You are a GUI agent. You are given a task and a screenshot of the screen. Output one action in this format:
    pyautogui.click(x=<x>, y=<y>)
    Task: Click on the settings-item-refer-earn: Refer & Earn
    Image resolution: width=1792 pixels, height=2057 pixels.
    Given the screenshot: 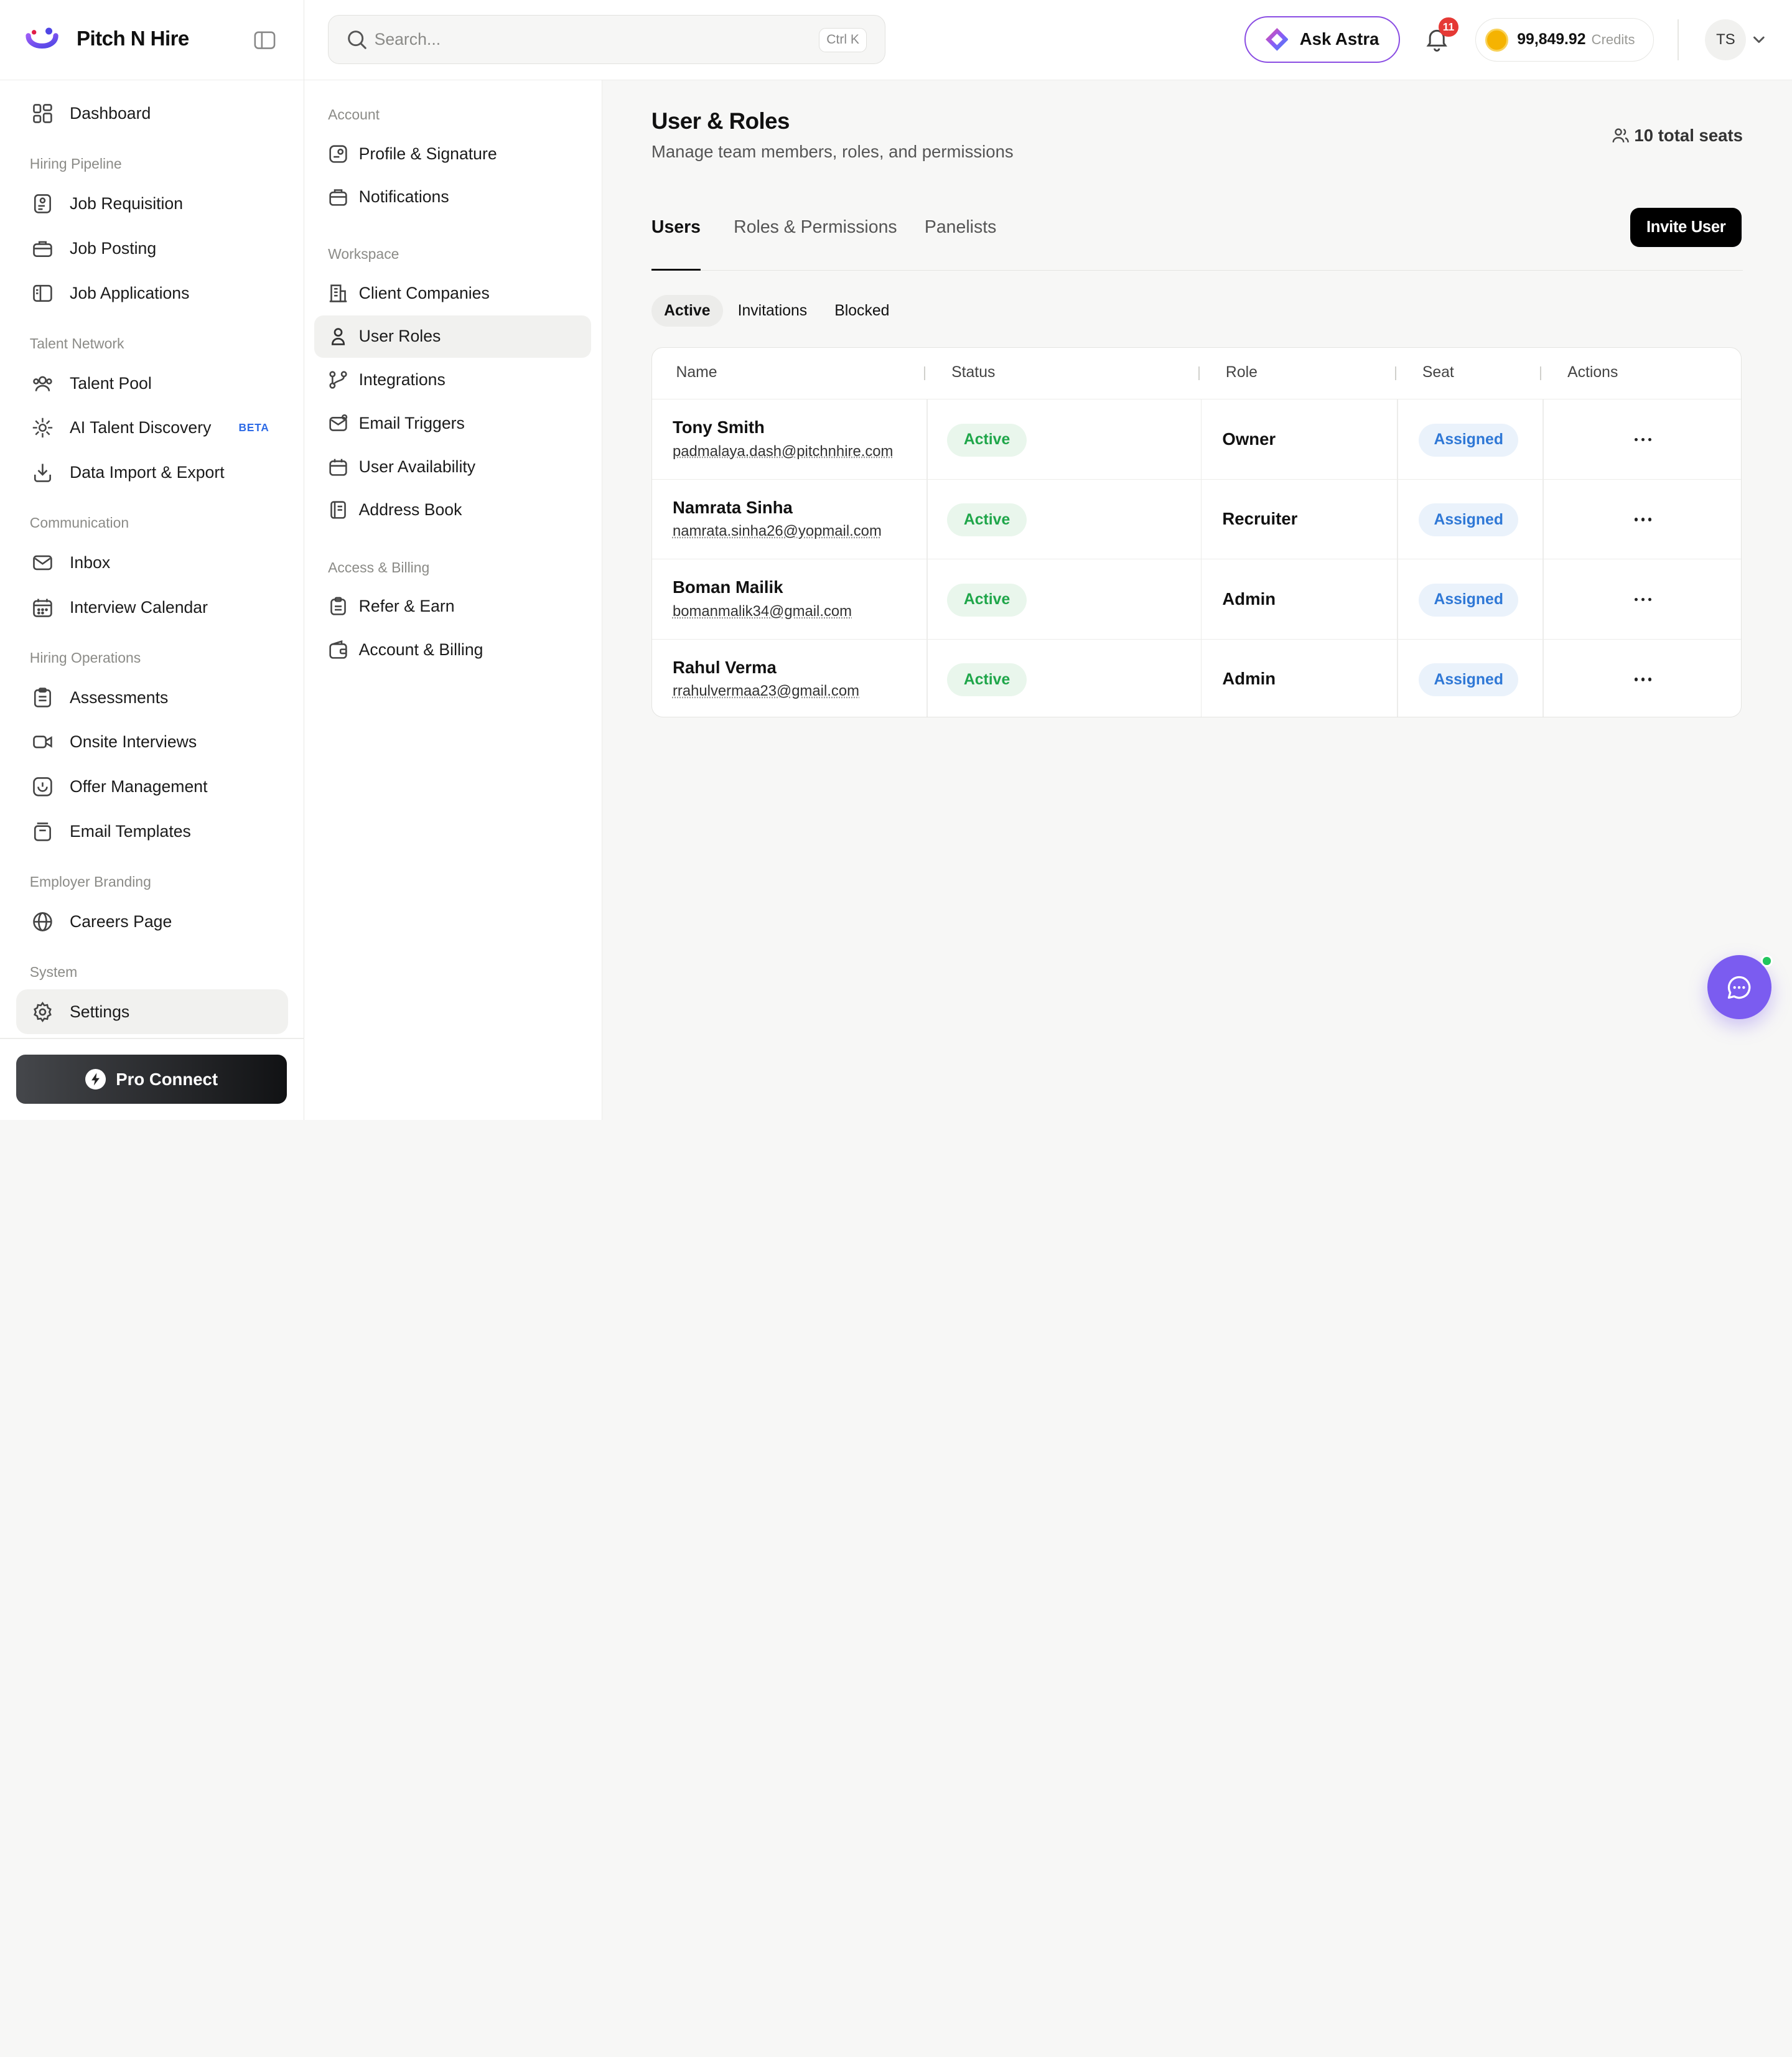 What is the action you would take?
    pyautogui.click(x=452, y=606)
    